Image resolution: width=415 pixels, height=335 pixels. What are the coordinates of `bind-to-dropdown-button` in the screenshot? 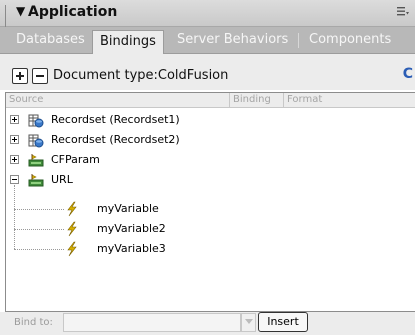 It's located at (248, 322).